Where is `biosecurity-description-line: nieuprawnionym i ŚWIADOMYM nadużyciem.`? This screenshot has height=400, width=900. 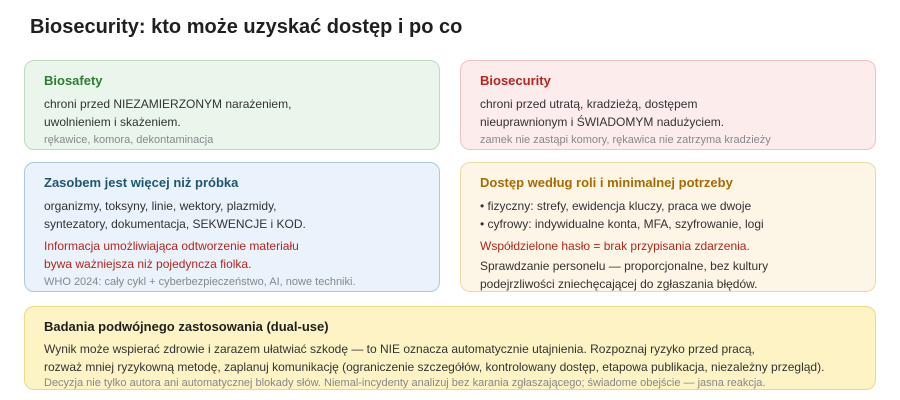 biosecurity-description-line: nieuprawnionym i ŚWIADOMYM nadużyciem. is located at coordinates (602, 122).